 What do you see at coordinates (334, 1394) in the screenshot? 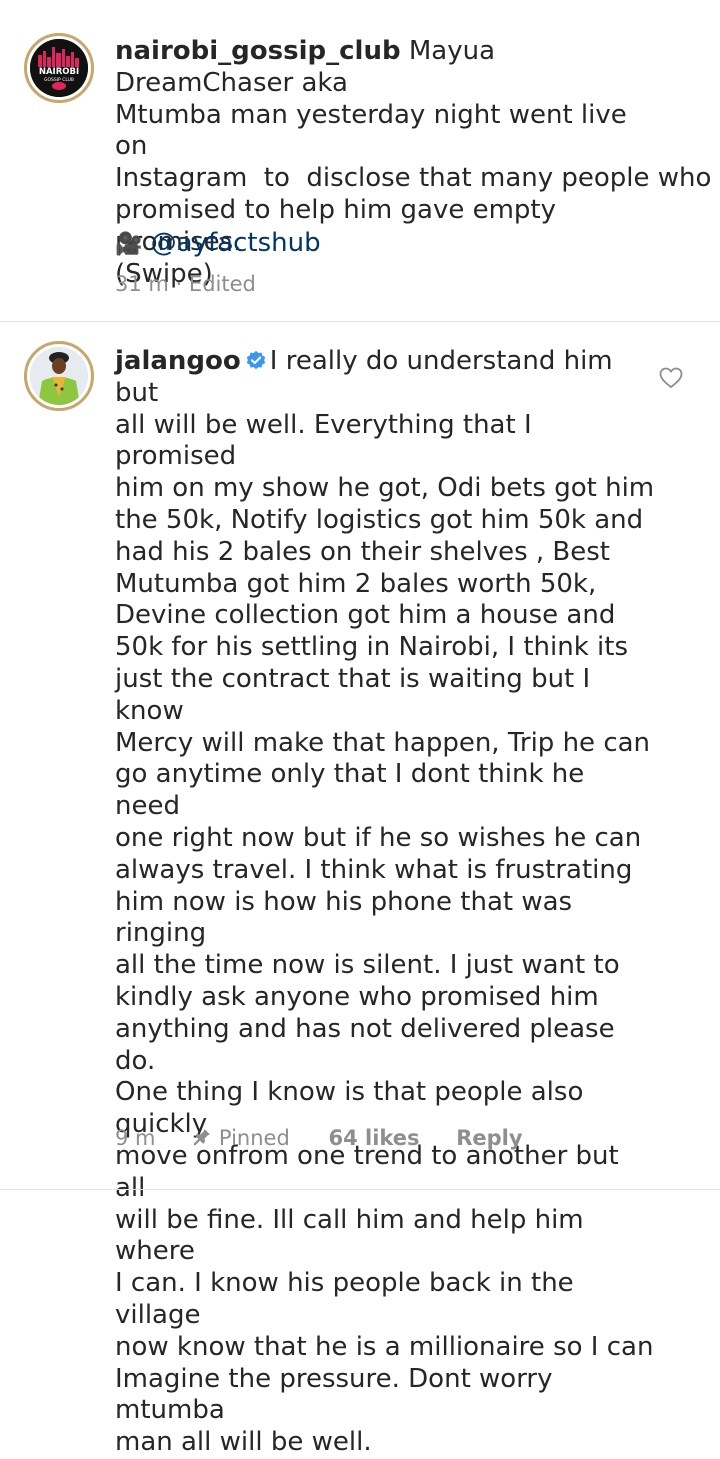
I see `comment-line: Imagine the pressure. Dont worry mtumba` at bounding box center [334, 1394].